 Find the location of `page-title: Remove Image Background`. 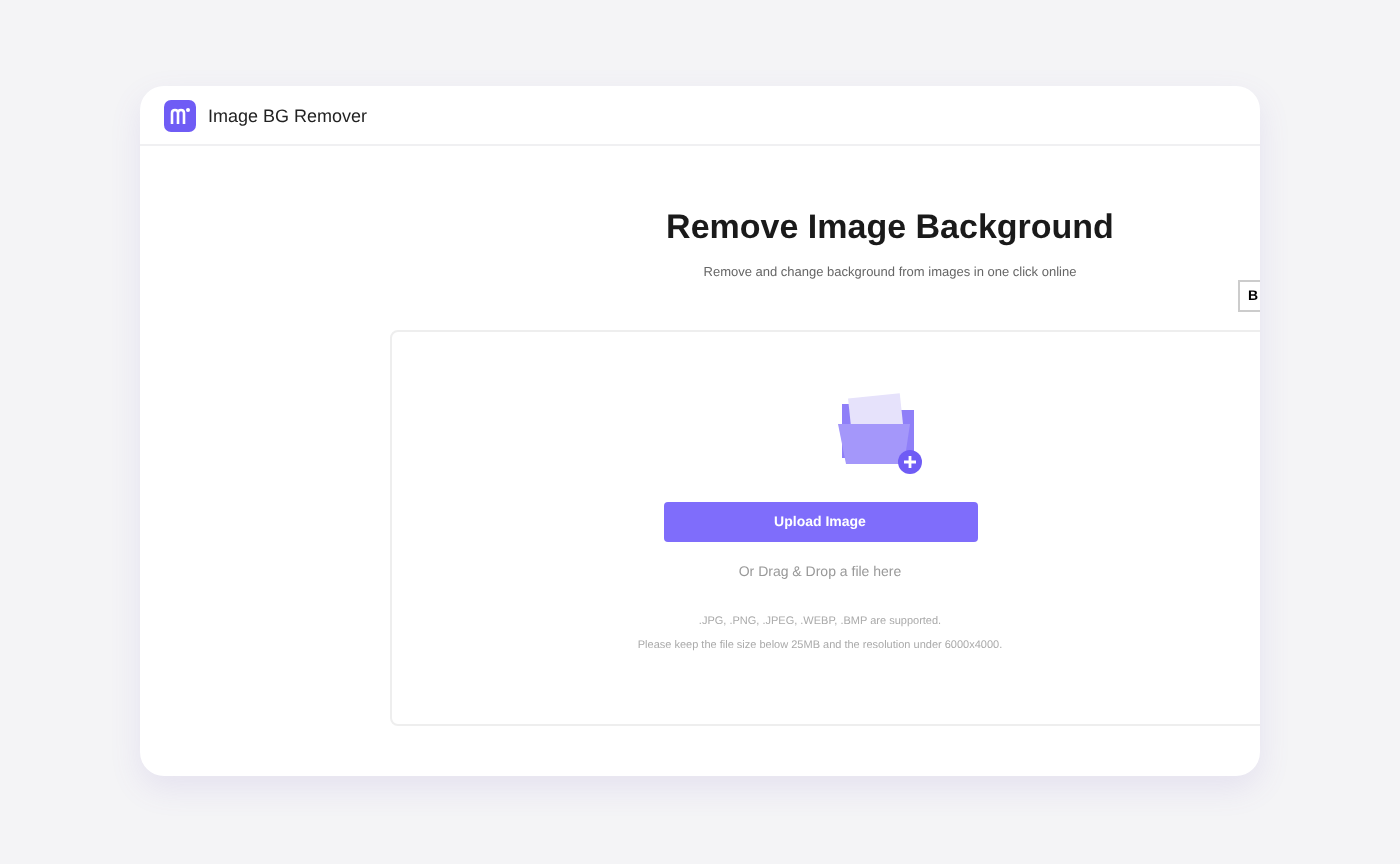

page-title: Remove Image Background is located at coordinates (890, 228).